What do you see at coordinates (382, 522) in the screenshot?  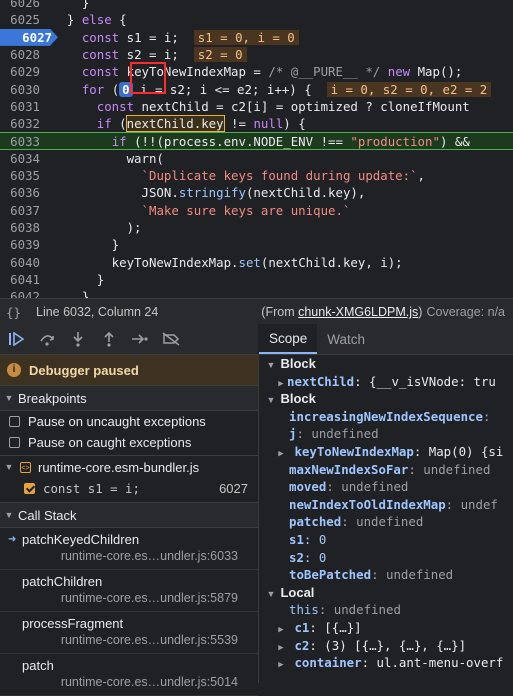 I see `scope-variable-value: : undefined` at bounding box center [382, 522].